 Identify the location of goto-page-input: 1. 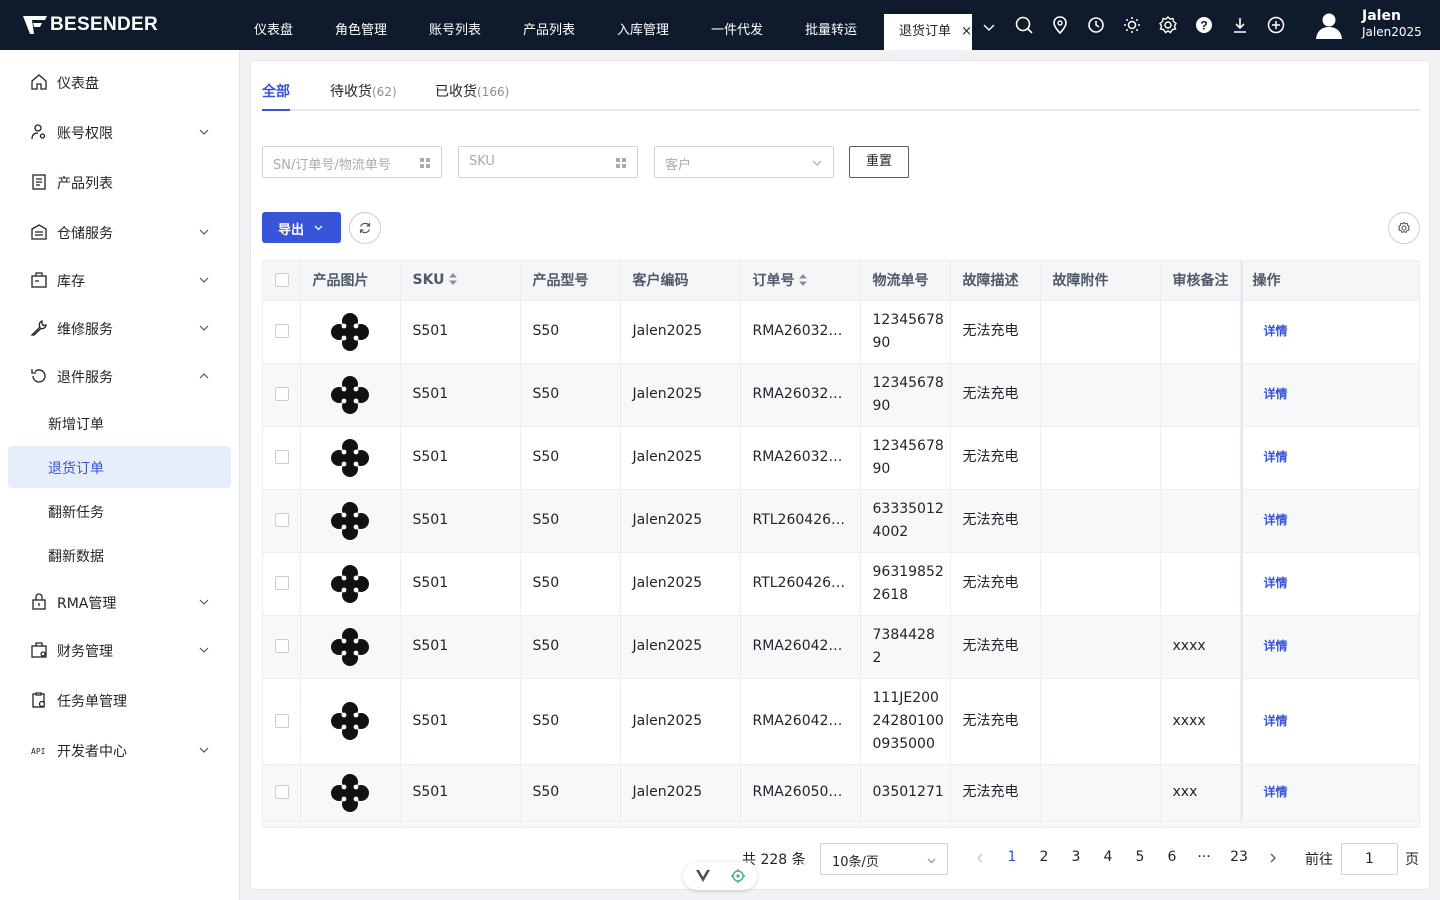
(1369, 859).